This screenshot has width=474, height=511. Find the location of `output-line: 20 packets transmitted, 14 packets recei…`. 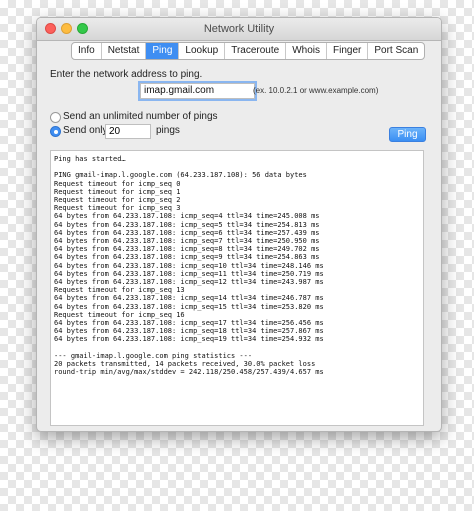

output-line: 20 packets transmitted, 14 packets recei… is located at coordinates (185, 364).